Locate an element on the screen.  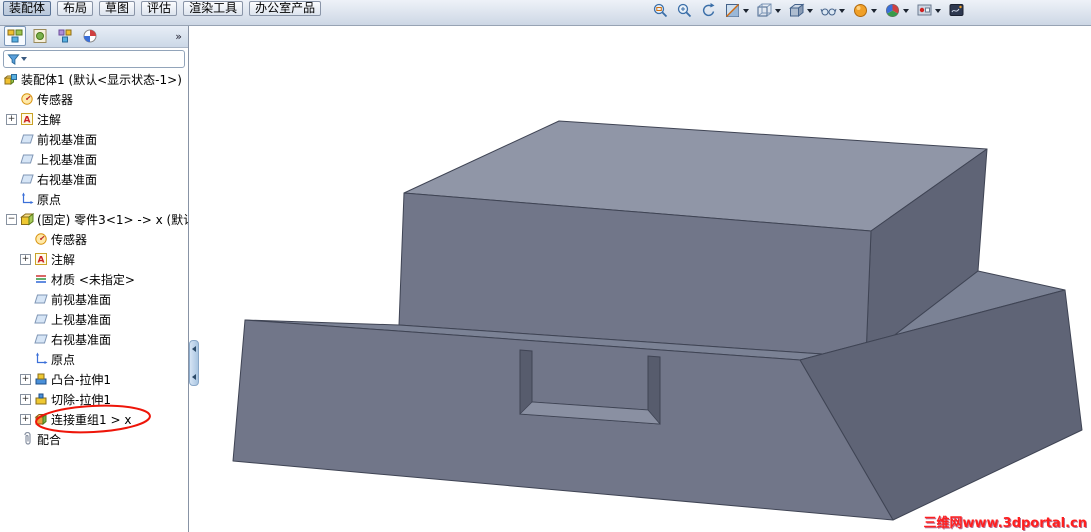
tree-item-label: 连接重组1 > x is located at coordinates (91, 419).